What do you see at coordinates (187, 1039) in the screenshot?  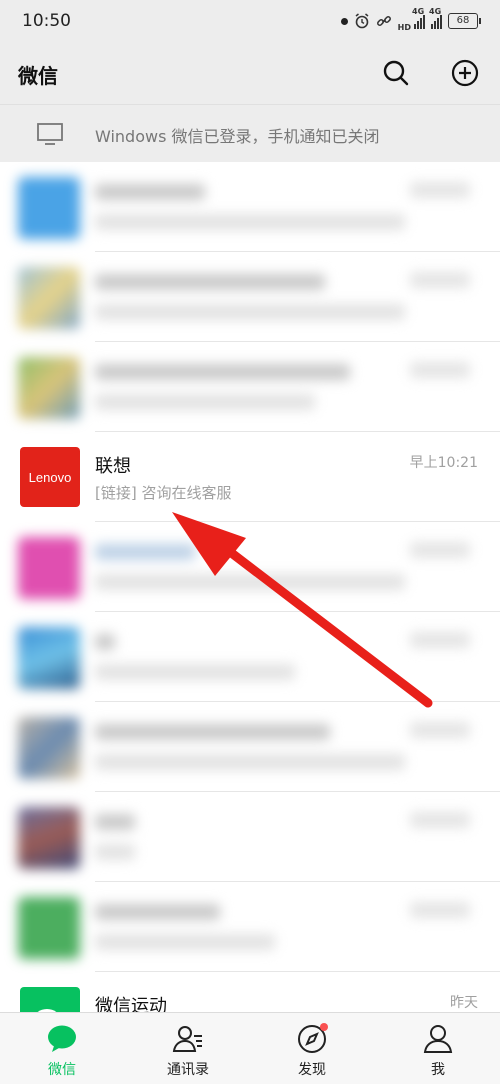 I see `contacts-icon` at bounding box center [187, 1039].